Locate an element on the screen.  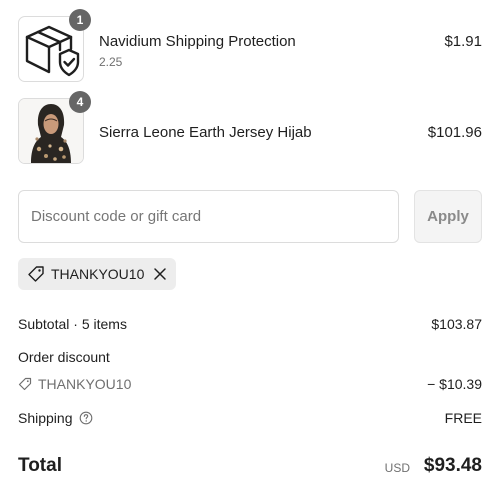
item-variant: 2.25 is located at coordinates (111, 62).